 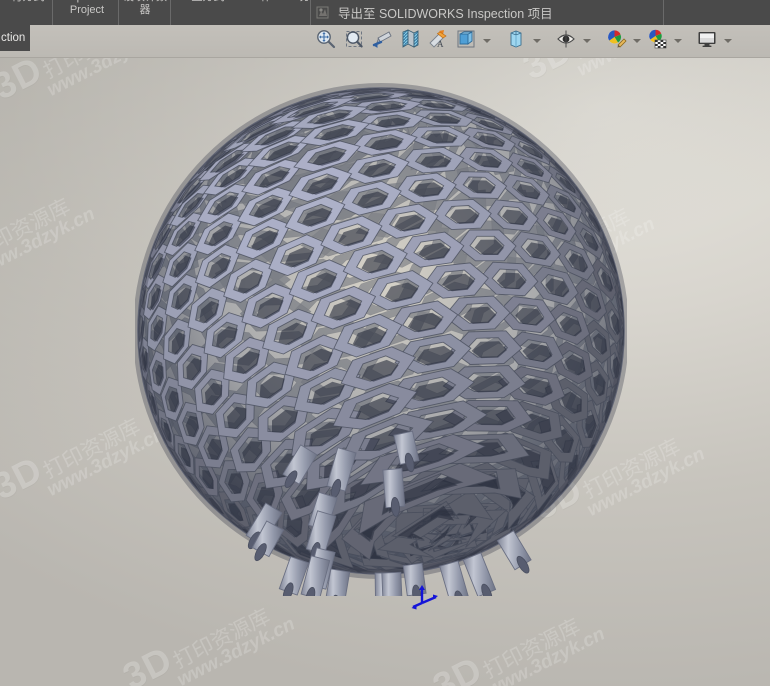 What do you see at coordinates (385, 41) in the screenshot?
I see `tab-strip: ction` at bounding box center [385, 41].